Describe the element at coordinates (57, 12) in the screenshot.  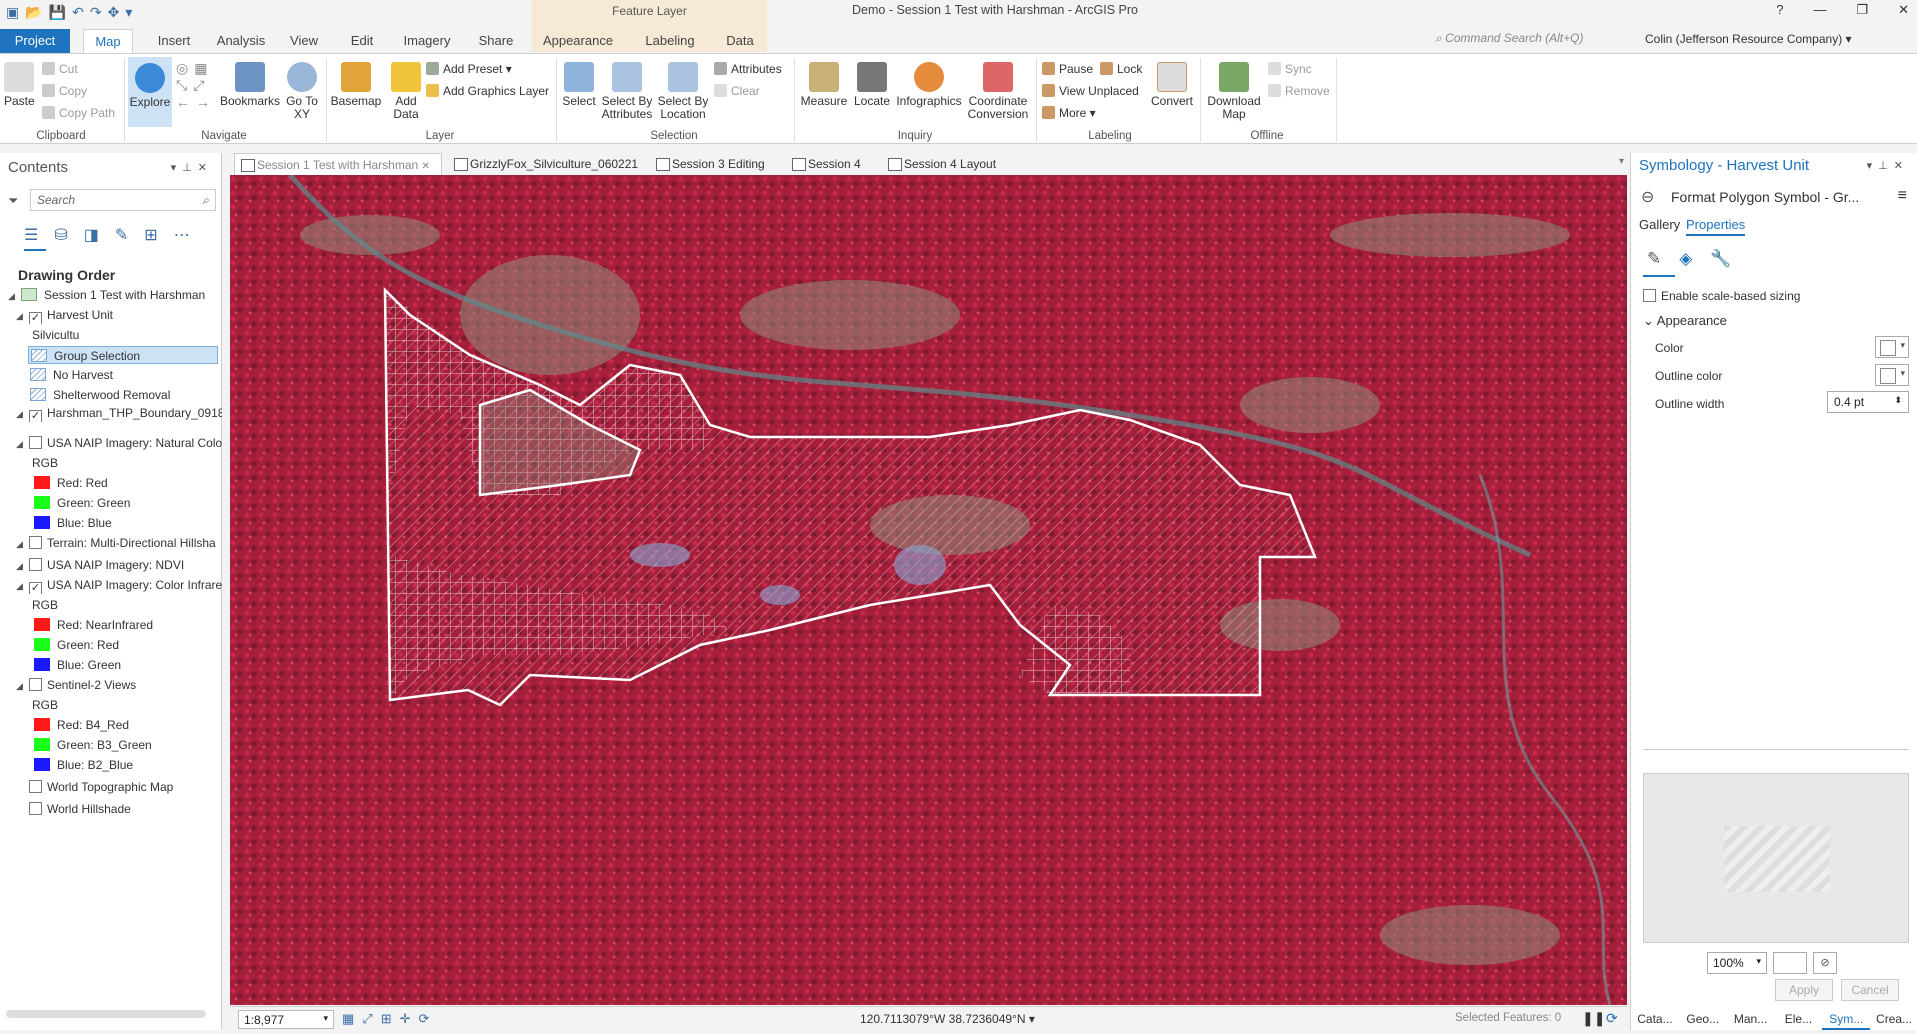
I see `save-icon: 💾` at that location.